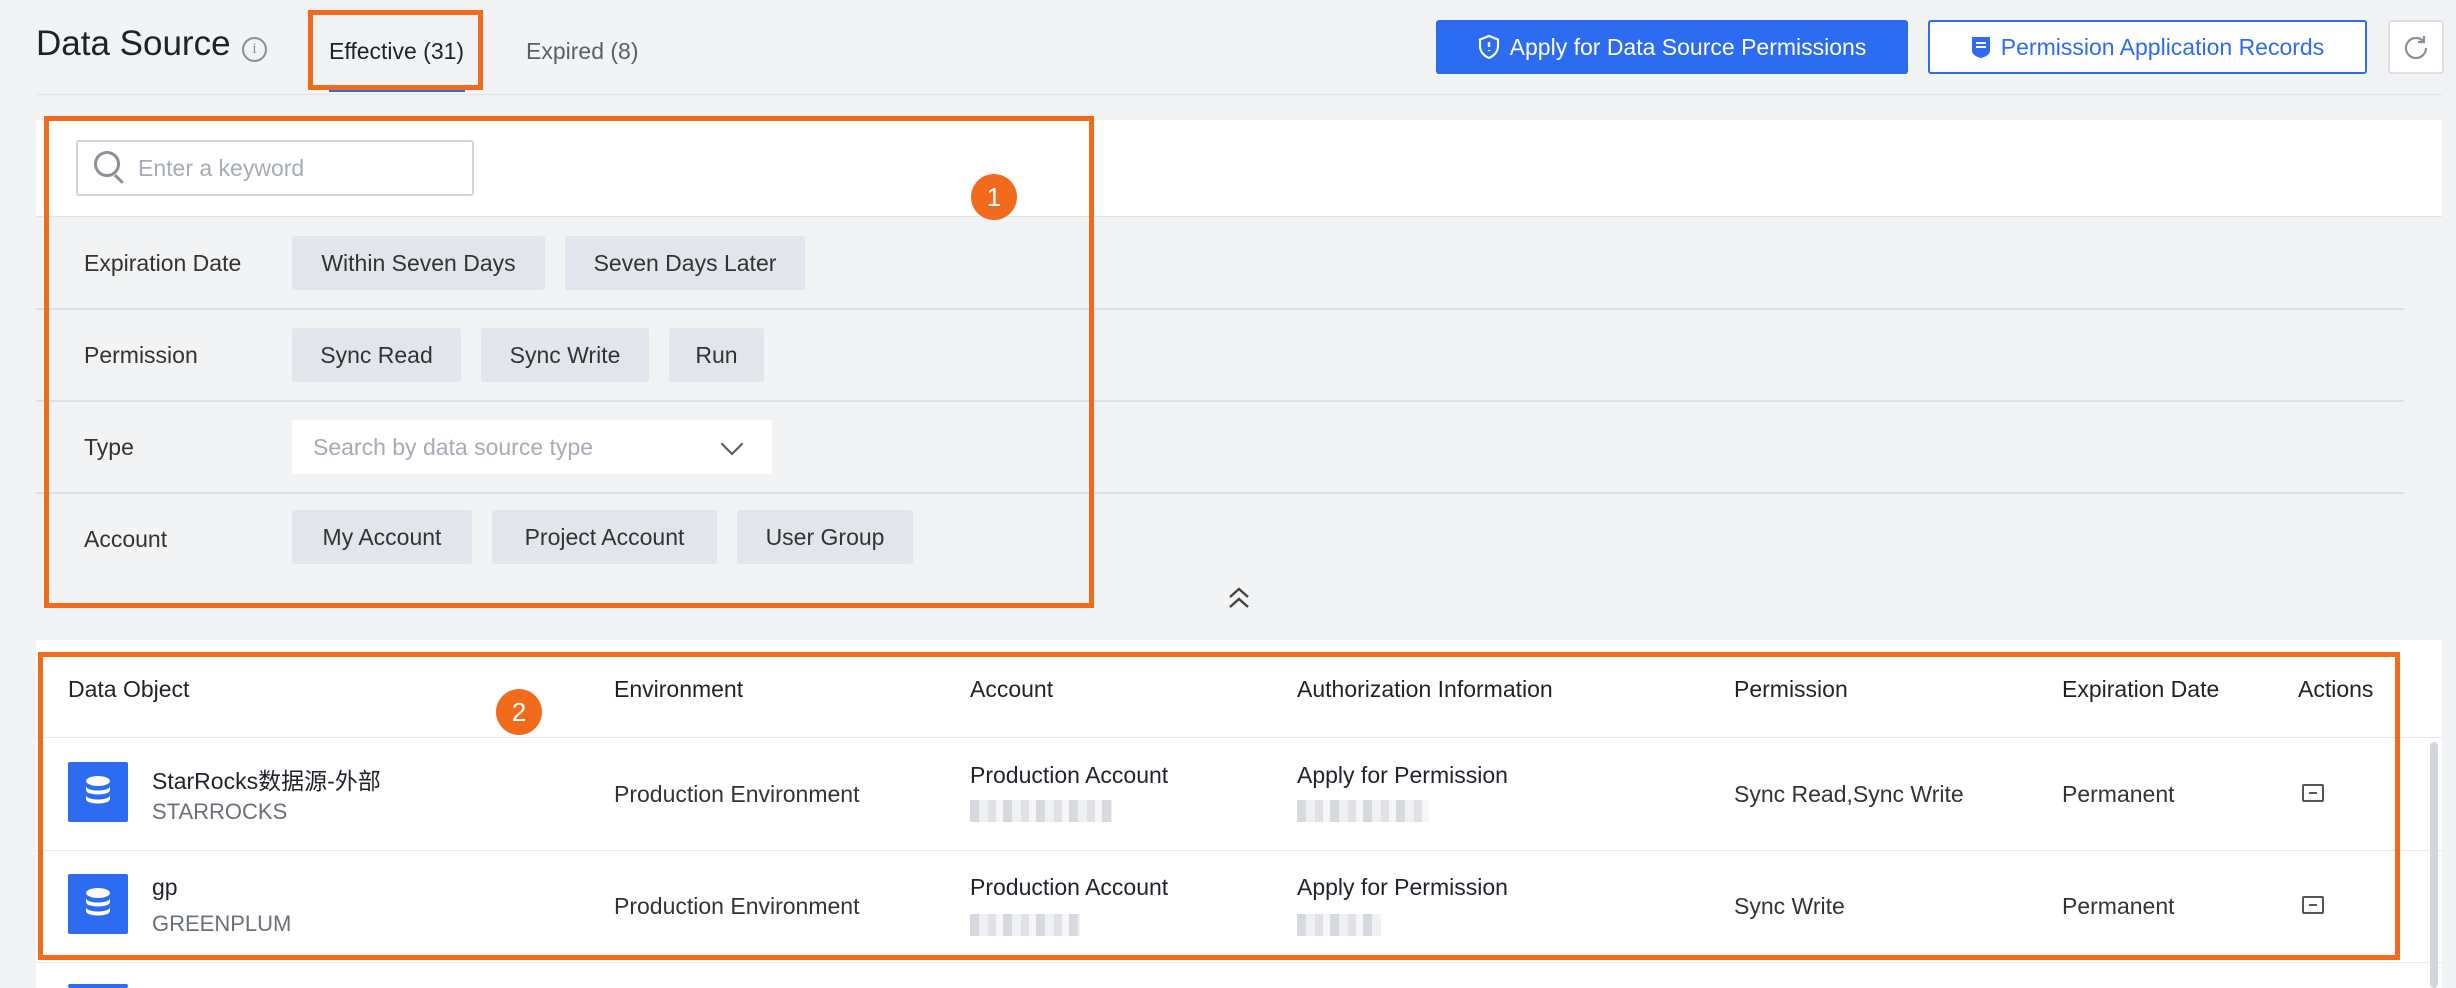  I want to click on records-icon, so click(1980, 47).